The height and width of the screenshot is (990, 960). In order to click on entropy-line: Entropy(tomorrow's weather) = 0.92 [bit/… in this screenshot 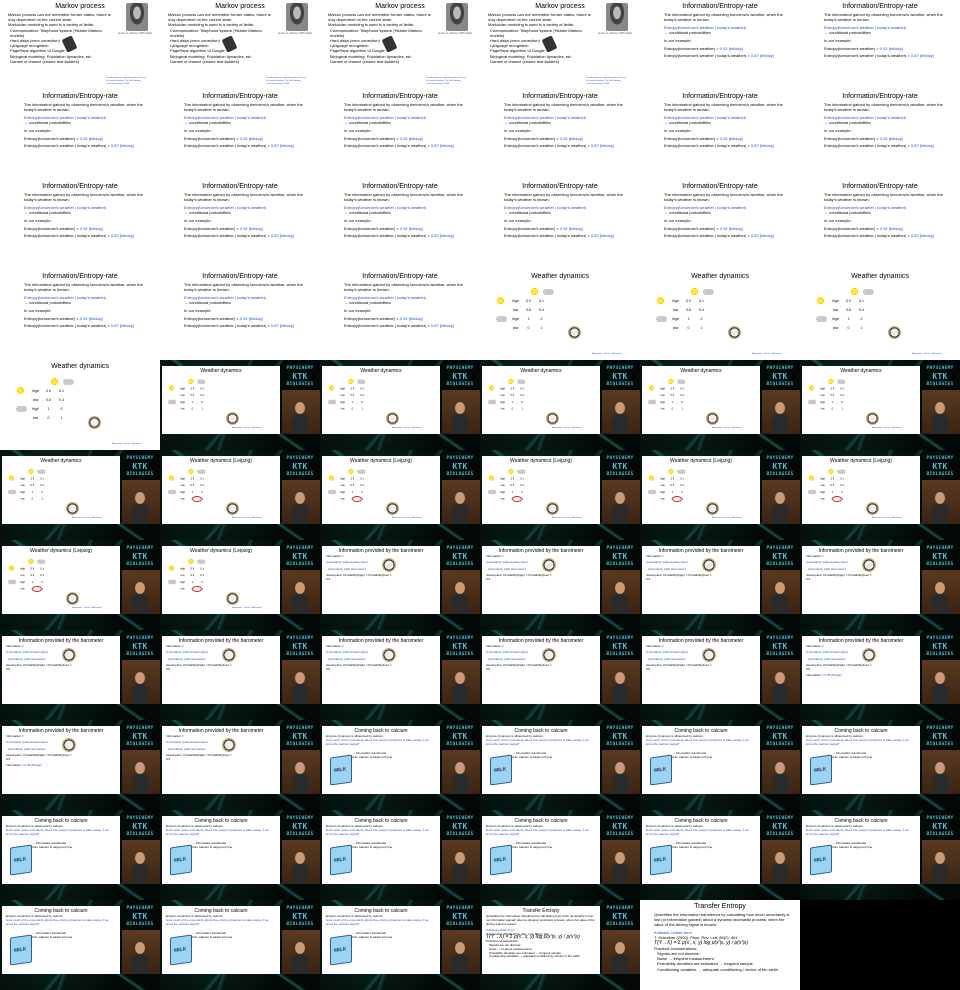, I will do `click(885, 138)`.